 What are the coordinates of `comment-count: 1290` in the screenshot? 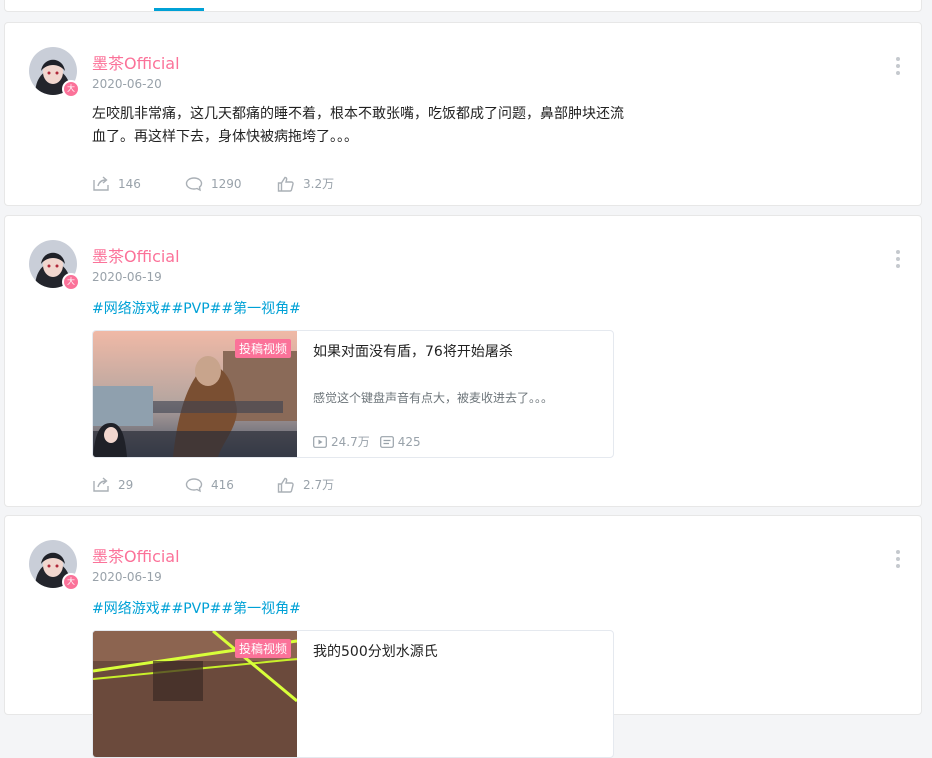 It's located at (226, 183).